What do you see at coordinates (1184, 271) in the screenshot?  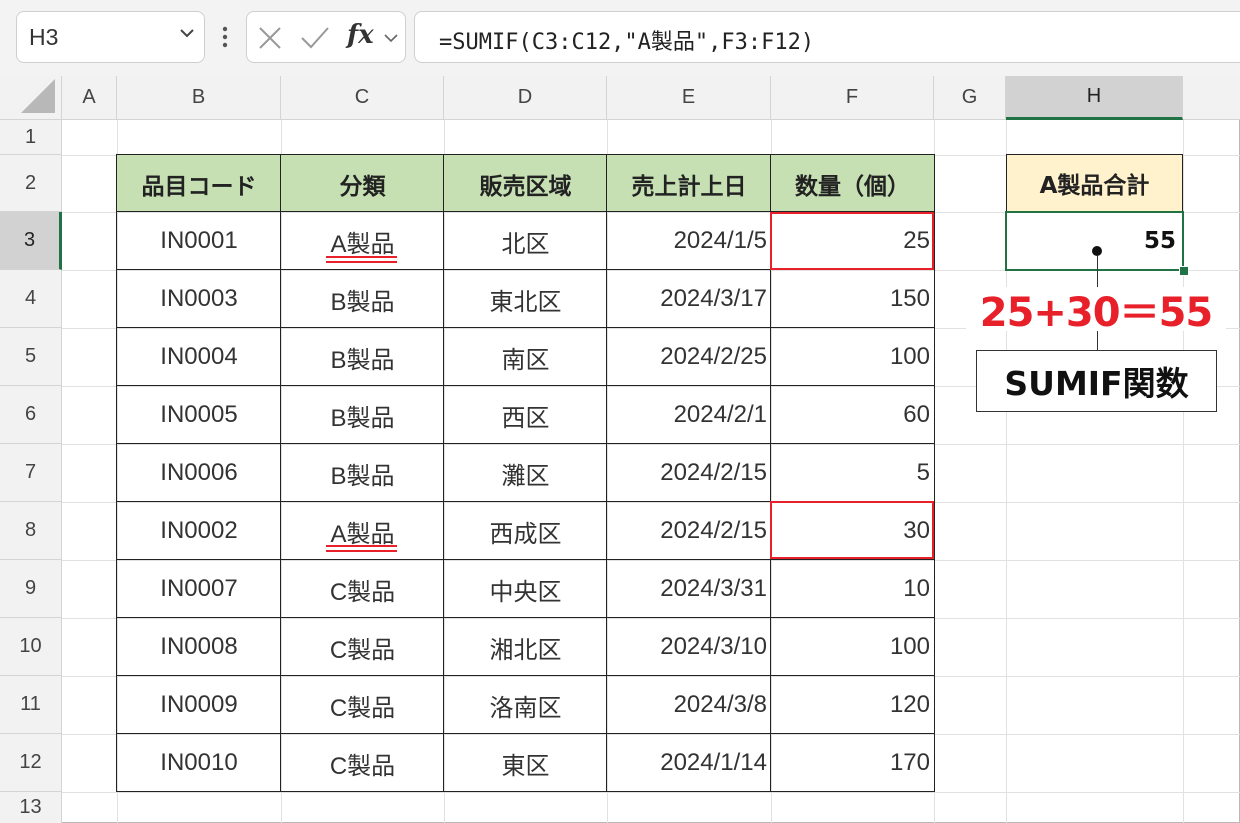 I see `fill-handle` at bounding box center [1184, 271].